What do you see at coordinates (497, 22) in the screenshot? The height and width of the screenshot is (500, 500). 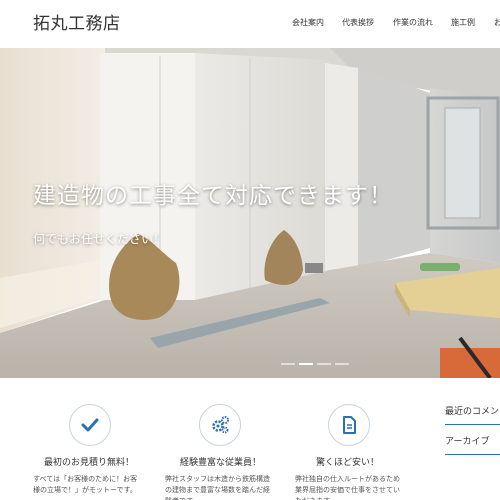 I see `nav-item-more: お` at bounding box center [497, 22].